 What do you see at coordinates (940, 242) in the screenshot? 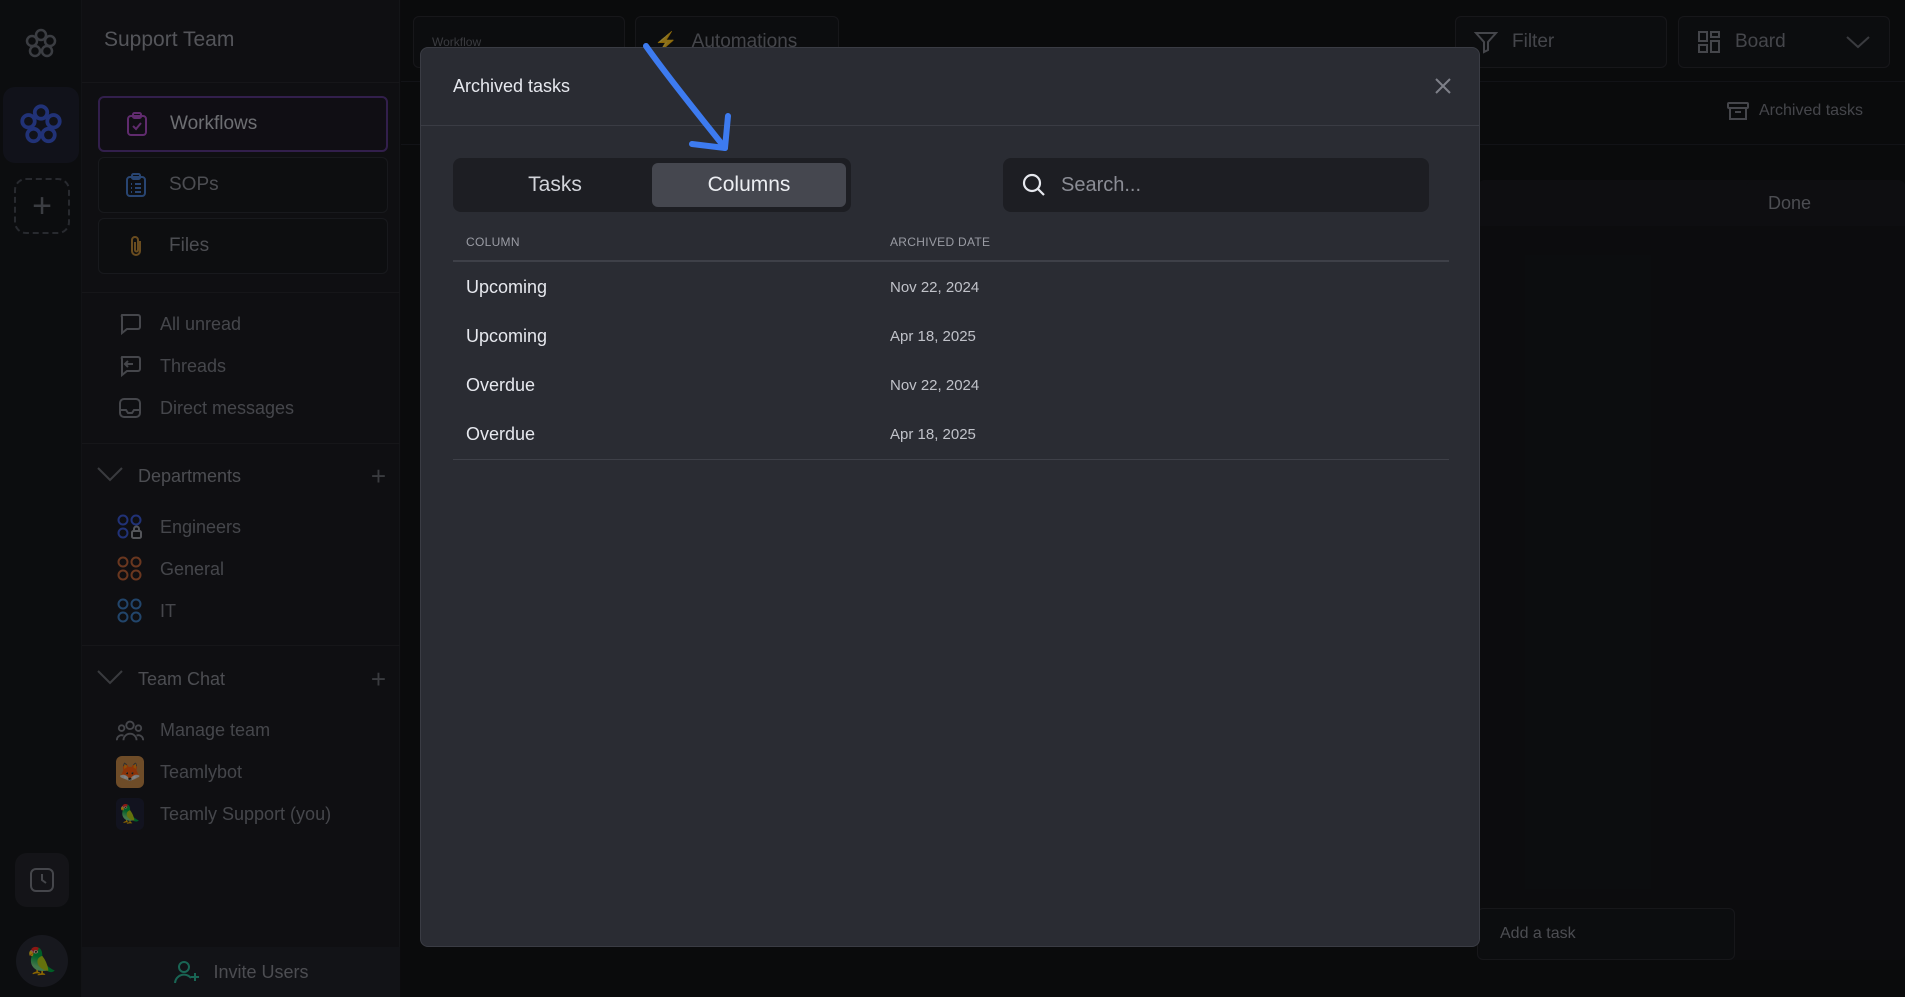
I see `column-header-archived-date: ARCHIVED DATE` at bounding box center [940, 242].